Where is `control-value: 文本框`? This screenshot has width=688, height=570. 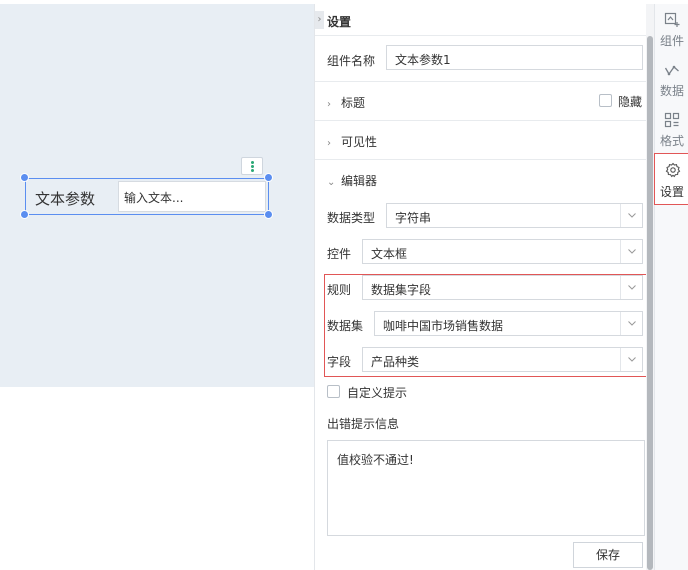
control-value: 文本框 is located at coordinates (389, 254).